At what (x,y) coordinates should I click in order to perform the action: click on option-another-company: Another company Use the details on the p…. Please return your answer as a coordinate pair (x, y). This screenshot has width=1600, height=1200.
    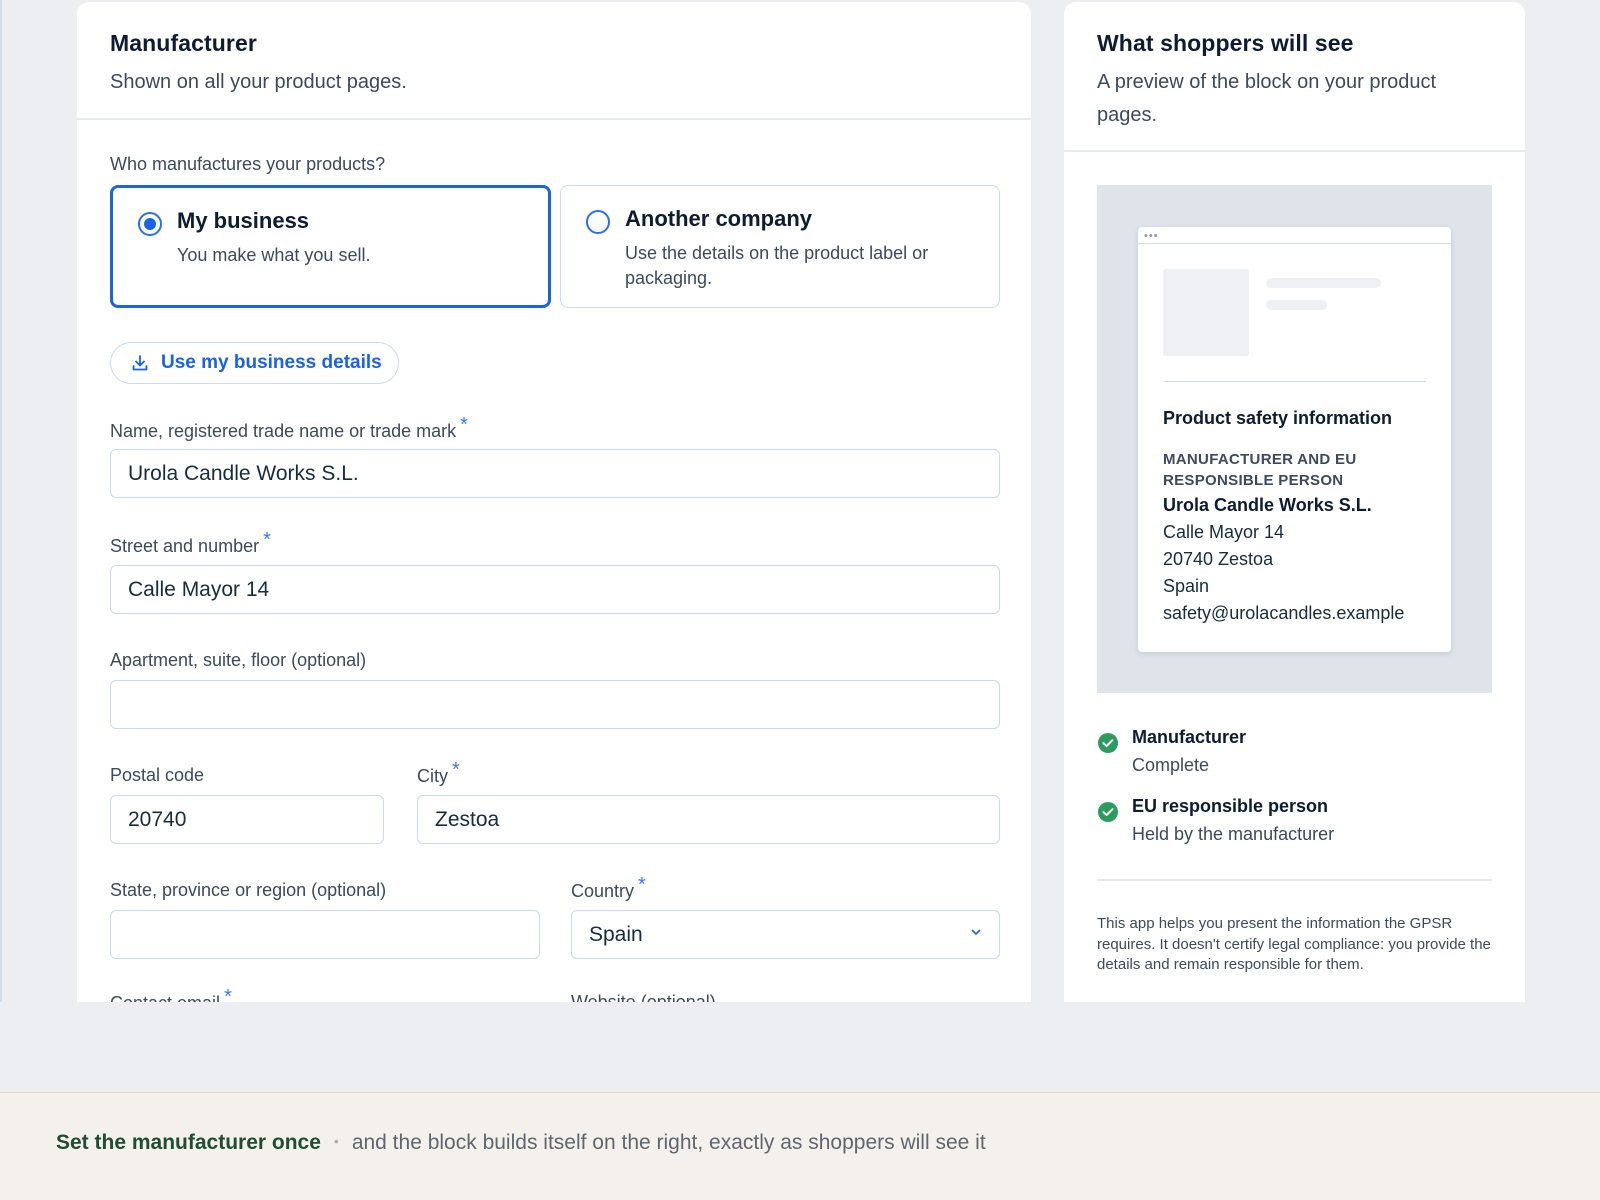
    Looking at the image, I should click on (780, 246).